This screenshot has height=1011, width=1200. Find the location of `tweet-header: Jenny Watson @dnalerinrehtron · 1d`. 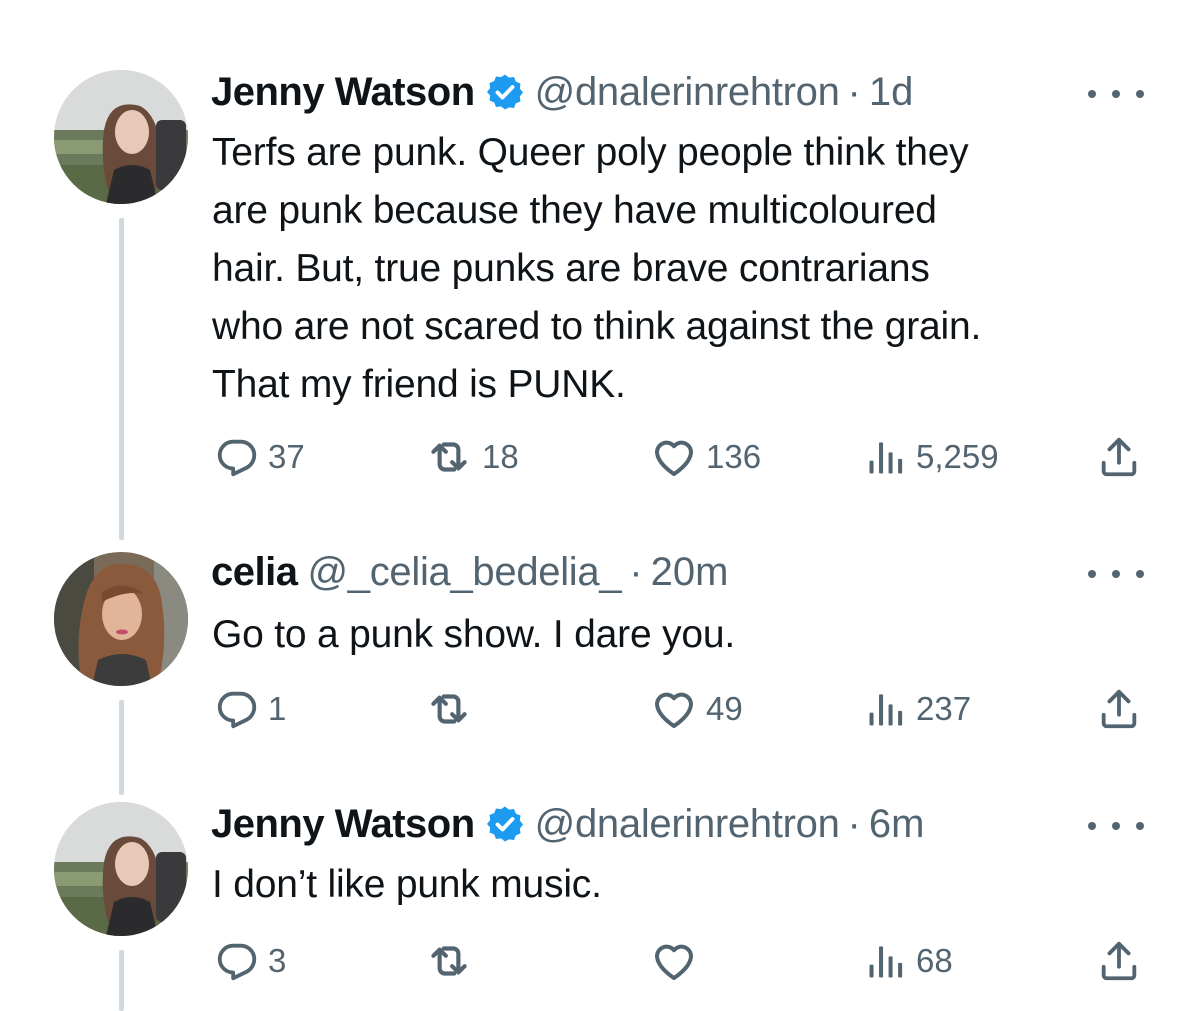

tweet-header: Jenny Watson @dnalerinrehtron · 1d is located at coordinates (562, 92).